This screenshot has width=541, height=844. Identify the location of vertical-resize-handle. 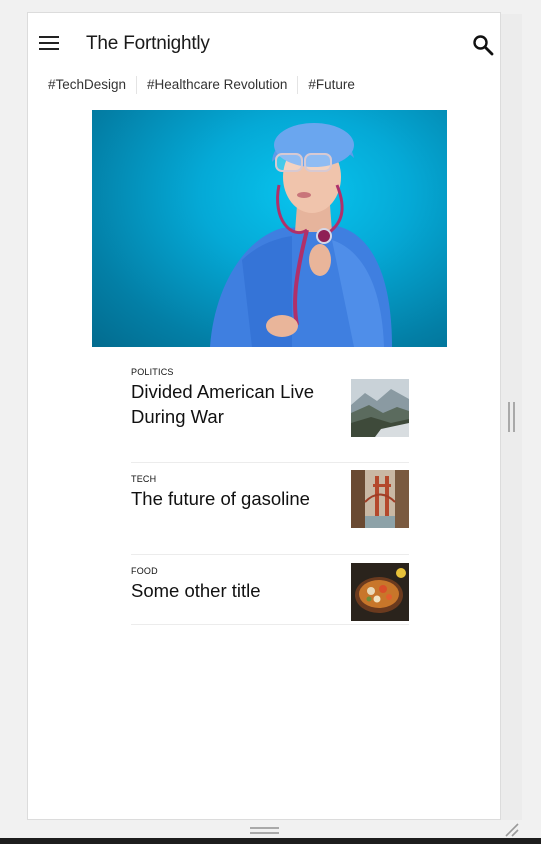
(264, 830).